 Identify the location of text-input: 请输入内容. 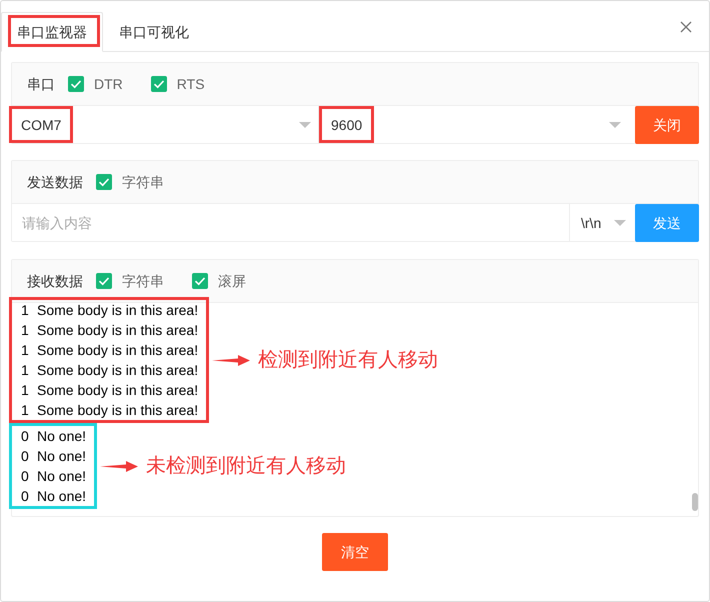
(290, 222).